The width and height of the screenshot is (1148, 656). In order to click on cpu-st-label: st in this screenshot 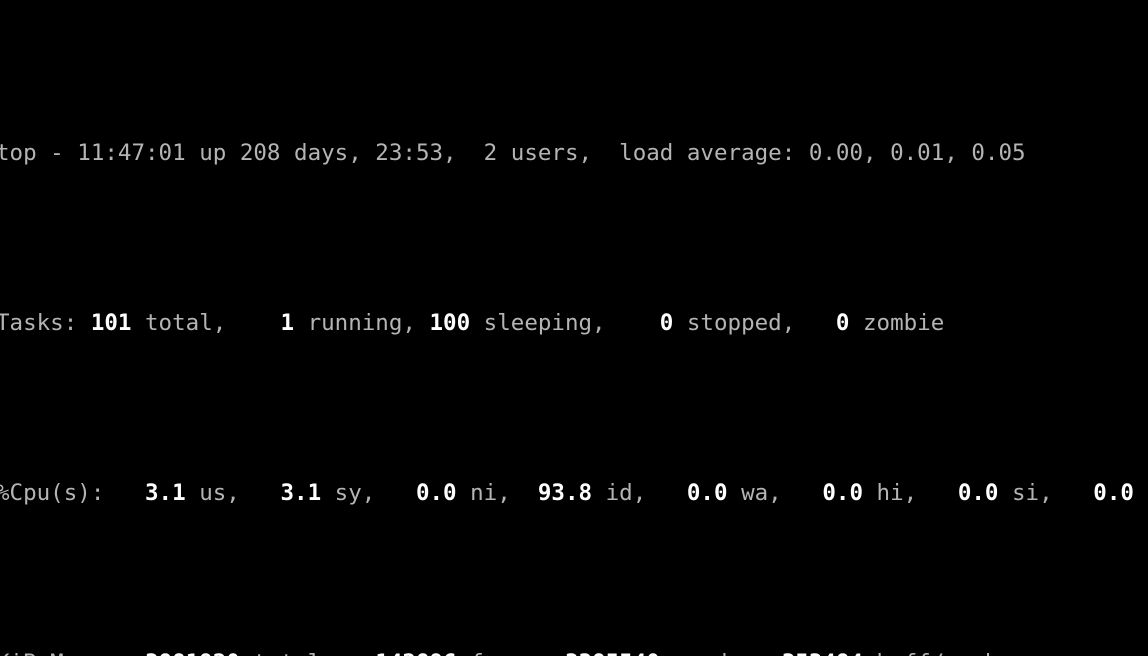, I will do `click(1141, 493)`.